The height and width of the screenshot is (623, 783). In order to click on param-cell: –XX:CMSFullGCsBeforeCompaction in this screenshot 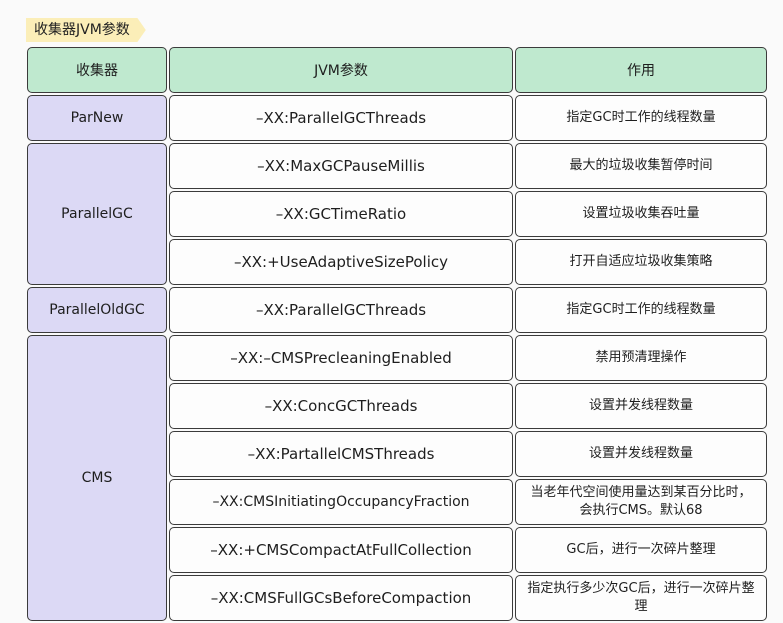, I will do `click(341, 598)`.